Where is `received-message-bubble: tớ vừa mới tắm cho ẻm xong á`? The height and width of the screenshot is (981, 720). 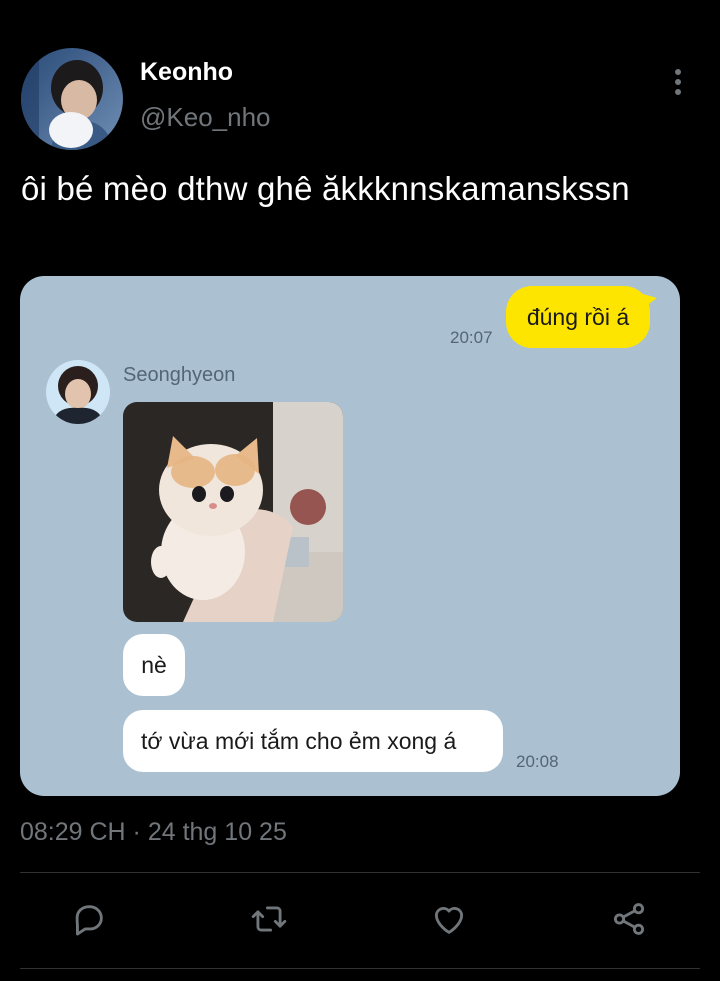 received-message-bubble: tớ vừa mới tắm cho ẻm xong á is located at coordinates (313, 741).